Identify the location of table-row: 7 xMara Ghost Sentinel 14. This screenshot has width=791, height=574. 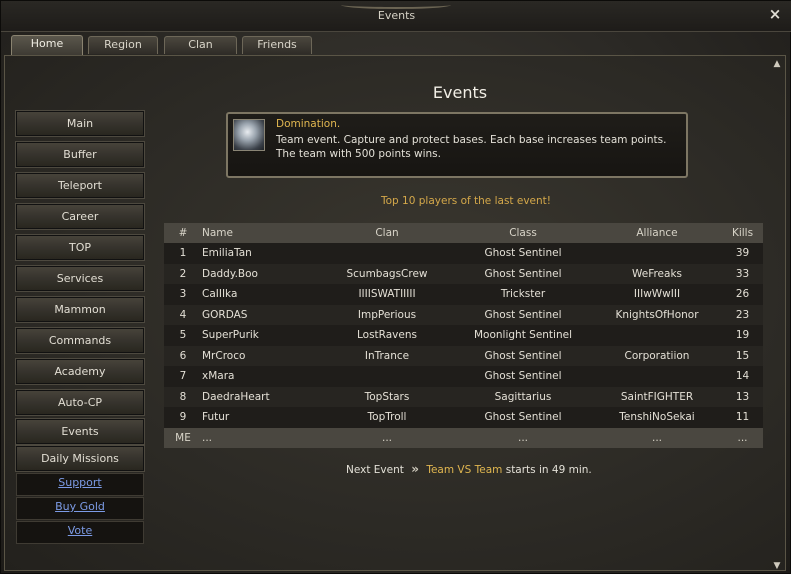
(463, 376).